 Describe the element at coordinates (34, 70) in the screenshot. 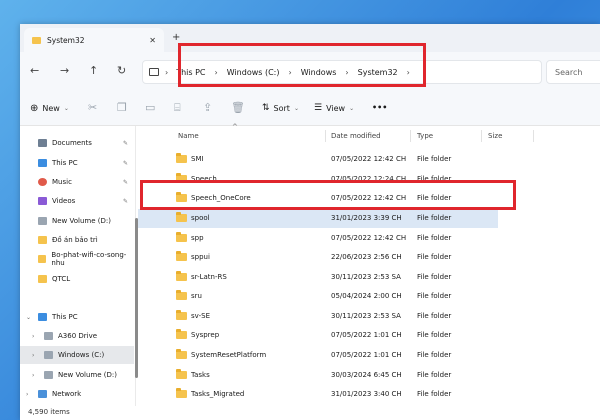

I see `back-icon: ←` at that location.